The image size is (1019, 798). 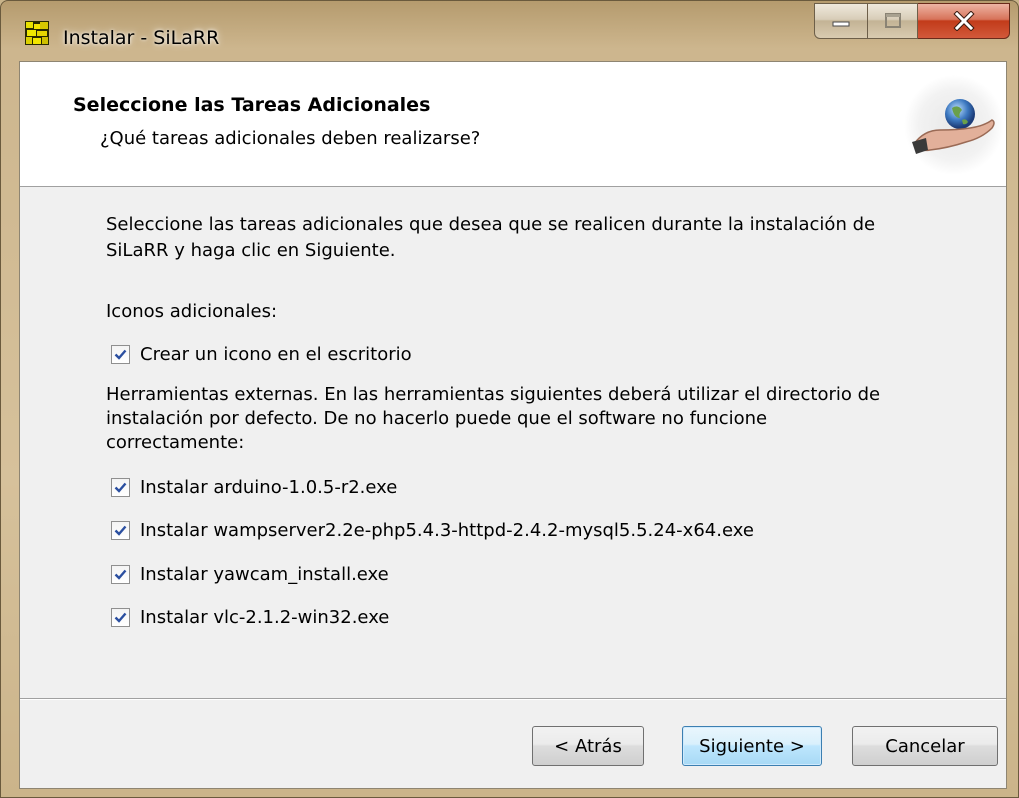 I want to click on next-button: Siguiente >, so click(x=752, y=746).